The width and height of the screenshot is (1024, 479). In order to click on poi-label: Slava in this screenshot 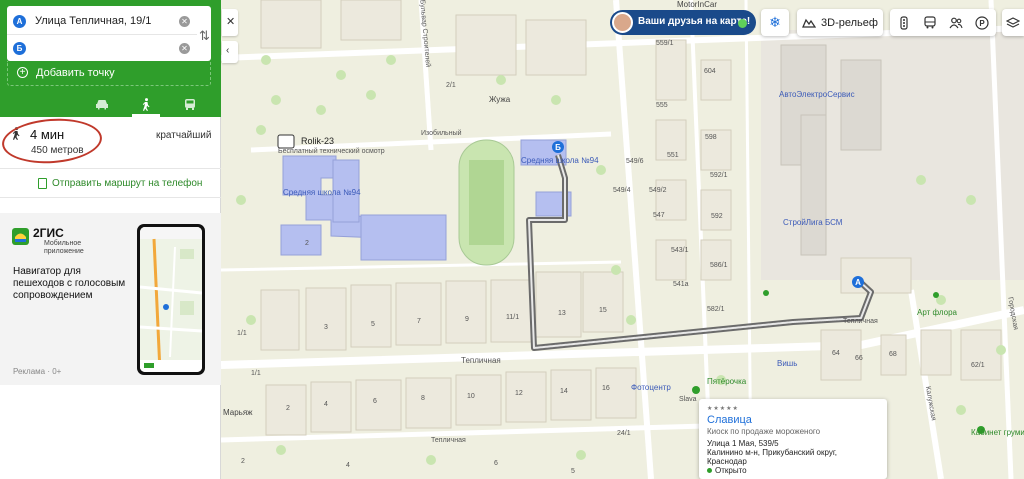, I will do `click(688, 399)`.